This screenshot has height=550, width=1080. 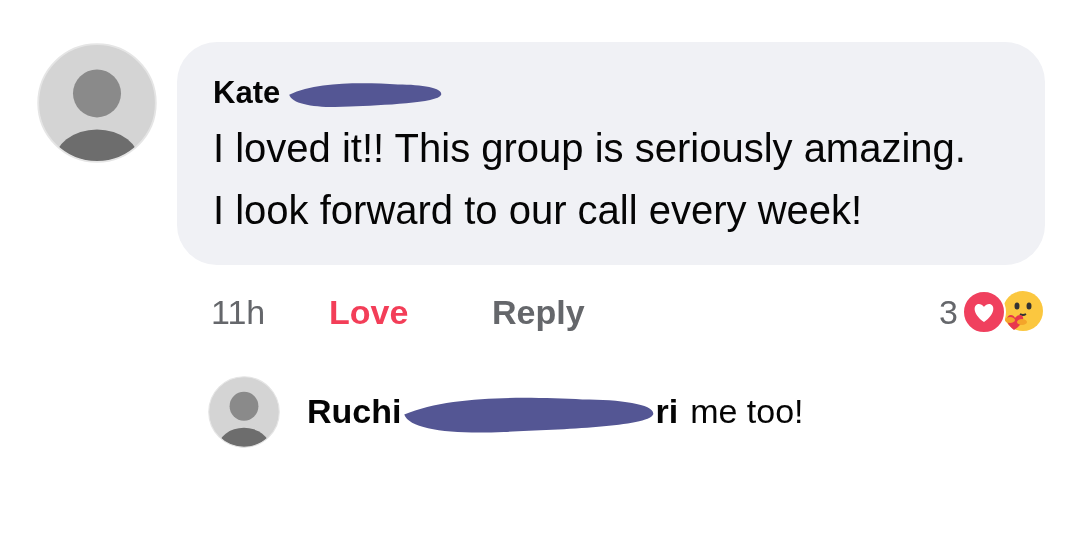 I want to click on author-name: Kate, so click(x=247, y=93).